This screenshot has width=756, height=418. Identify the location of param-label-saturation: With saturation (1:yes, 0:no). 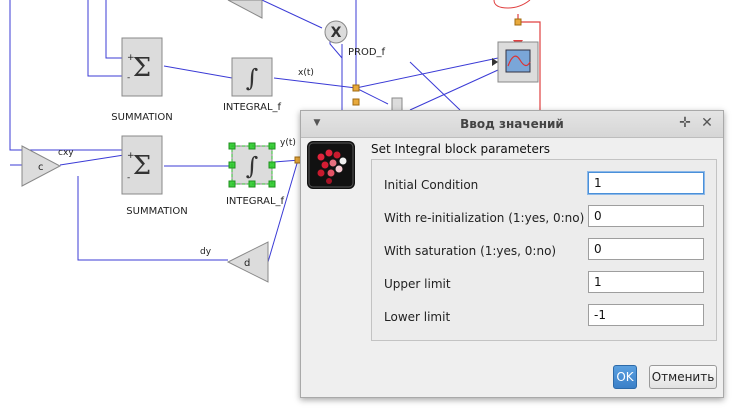
(470, 251).